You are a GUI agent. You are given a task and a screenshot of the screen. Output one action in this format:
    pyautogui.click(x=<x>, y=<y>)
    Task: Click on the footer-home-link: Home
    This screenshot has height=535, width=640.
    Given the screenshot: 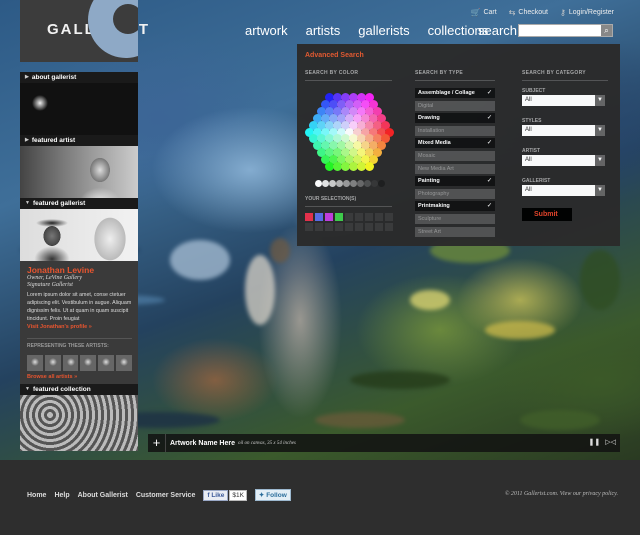 What is the action you would take?
    pyautogui.click(x=36, y=495)
    